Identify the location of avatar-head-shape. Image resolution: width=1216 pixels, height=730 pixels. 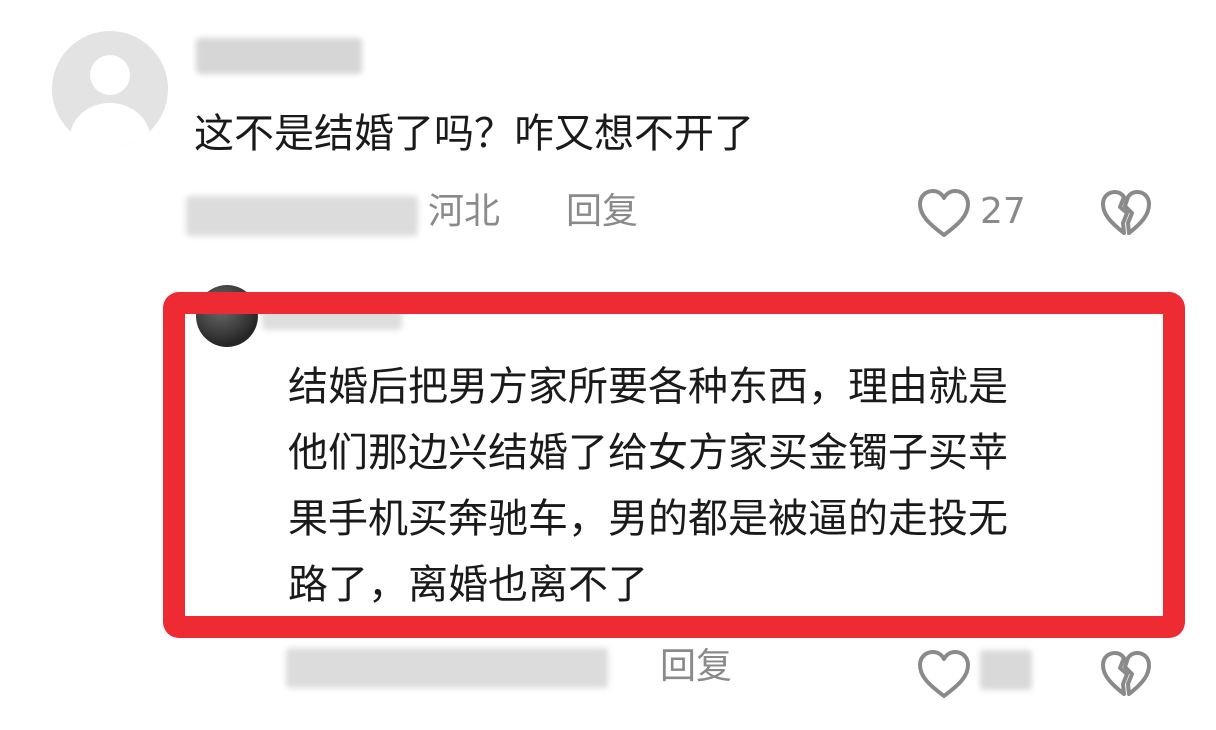
(110, 75).